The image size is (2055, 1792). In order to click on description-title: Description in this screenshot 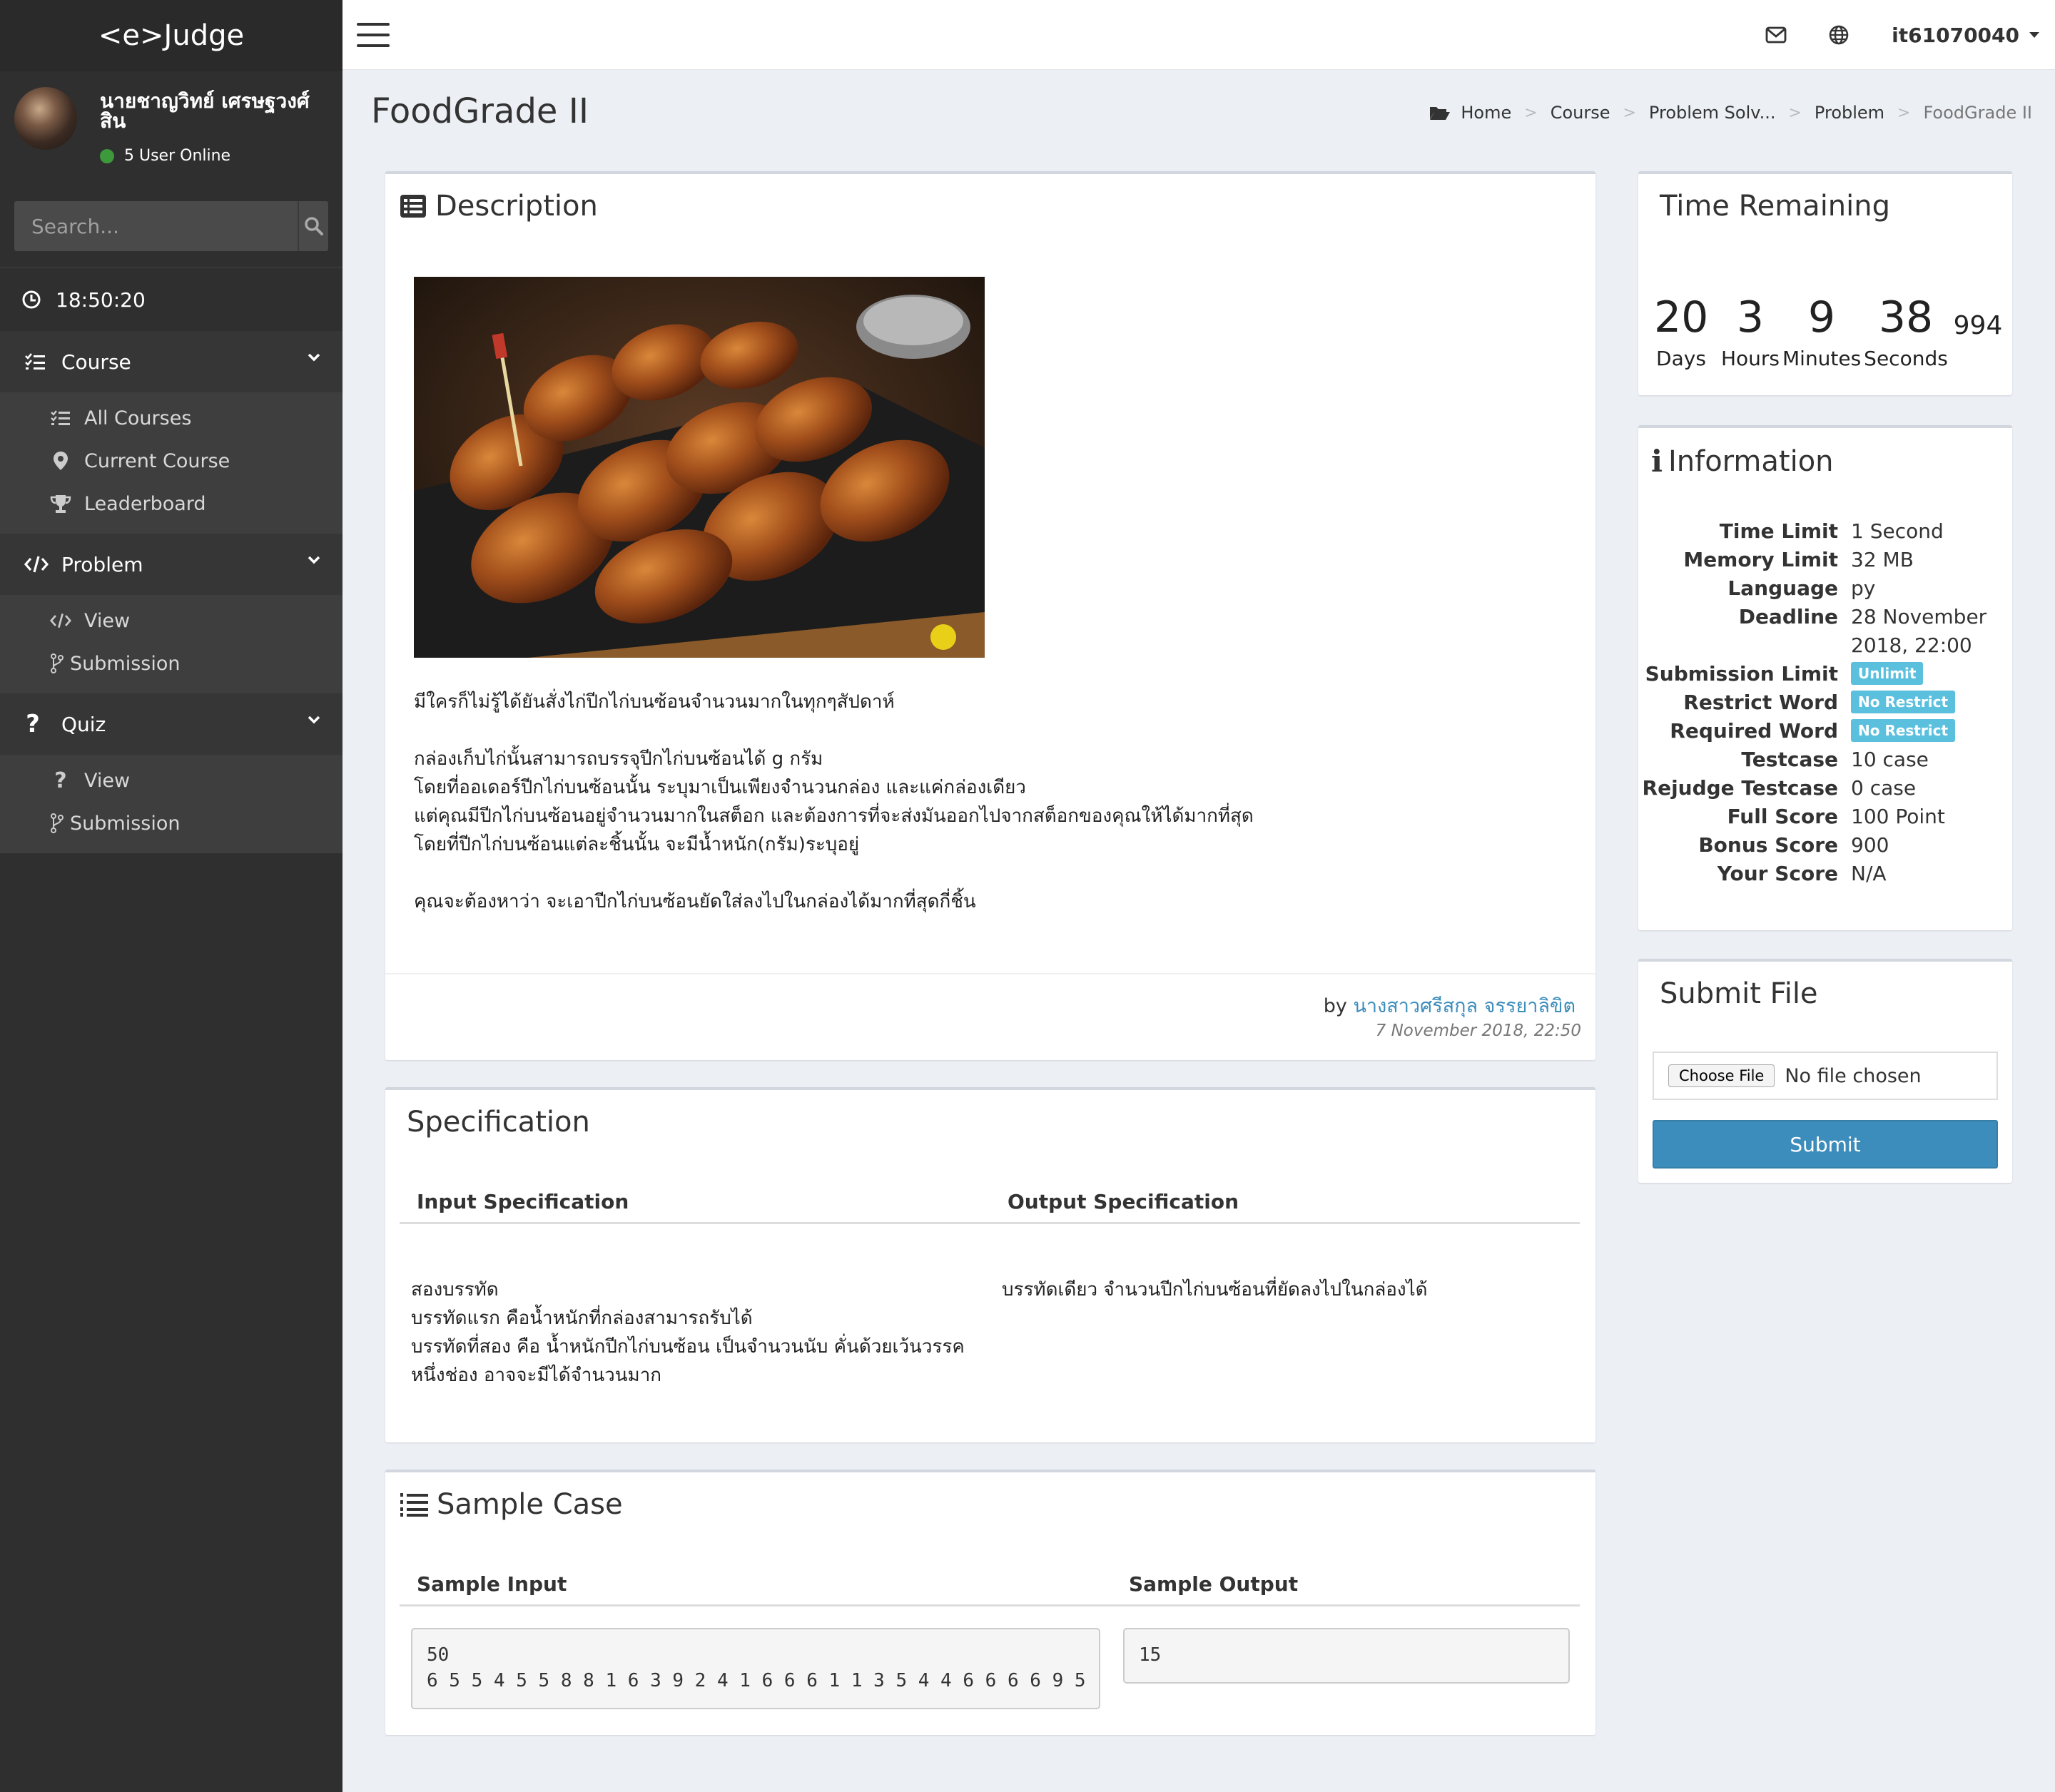, I will do `click(516, 206)`.